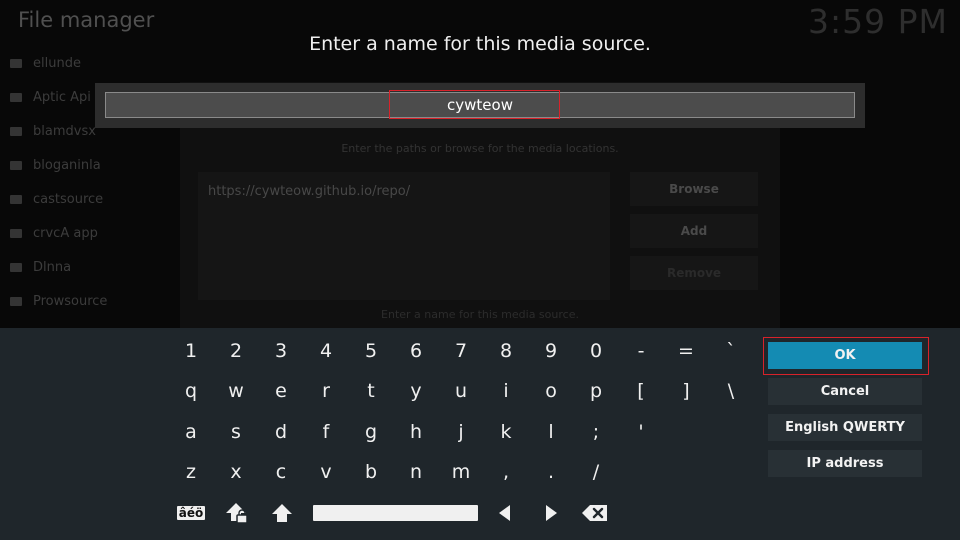 Image resolution: width=960 pixels, height=540 pixels. I want to click on shift-icon, so click(282, 513).